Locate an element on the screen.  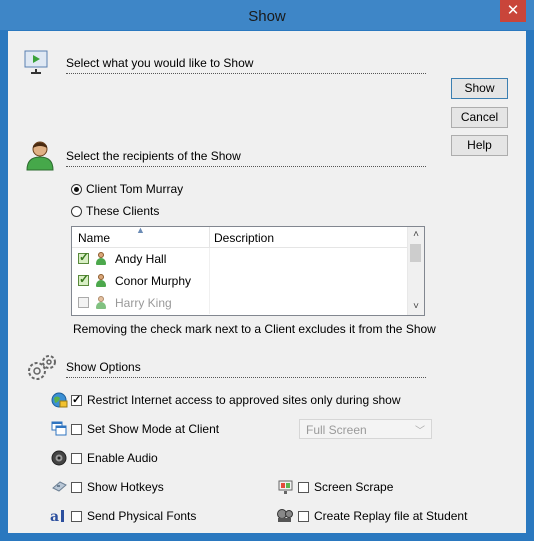
radio-client-row: Client Tom Murray is located at coordinates (127, 189).